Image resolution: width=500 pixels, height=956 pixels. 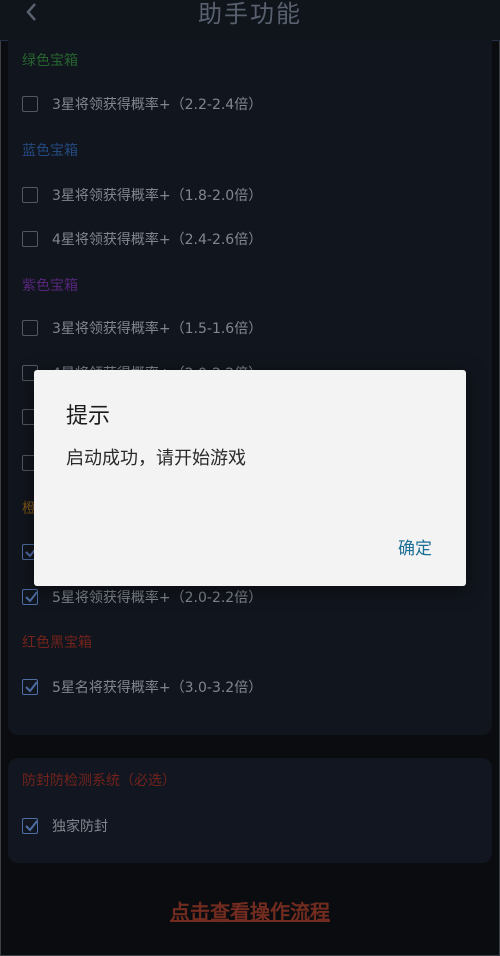 What do you see at coordinates (156, 458) in the screenshot?
I see `dialog-message: 启动成功，请开始游戏` at bounding box center [156, 458].